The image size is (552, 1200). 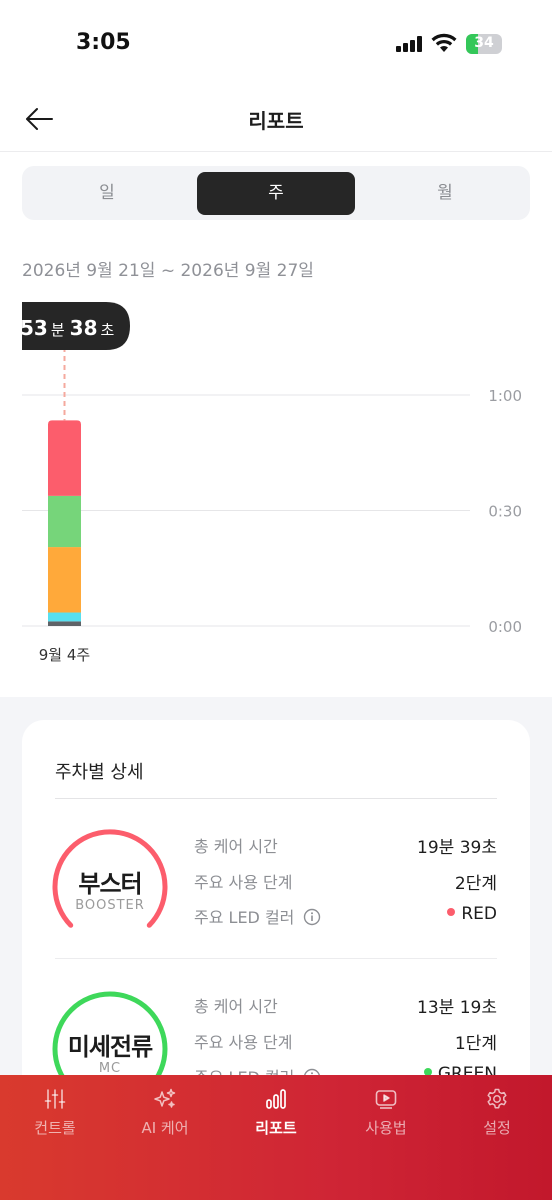 What do you see at coordinates (410, 44) in the screenshot?
I see `cellular-signal-icon` at bounding box center [410, 44].